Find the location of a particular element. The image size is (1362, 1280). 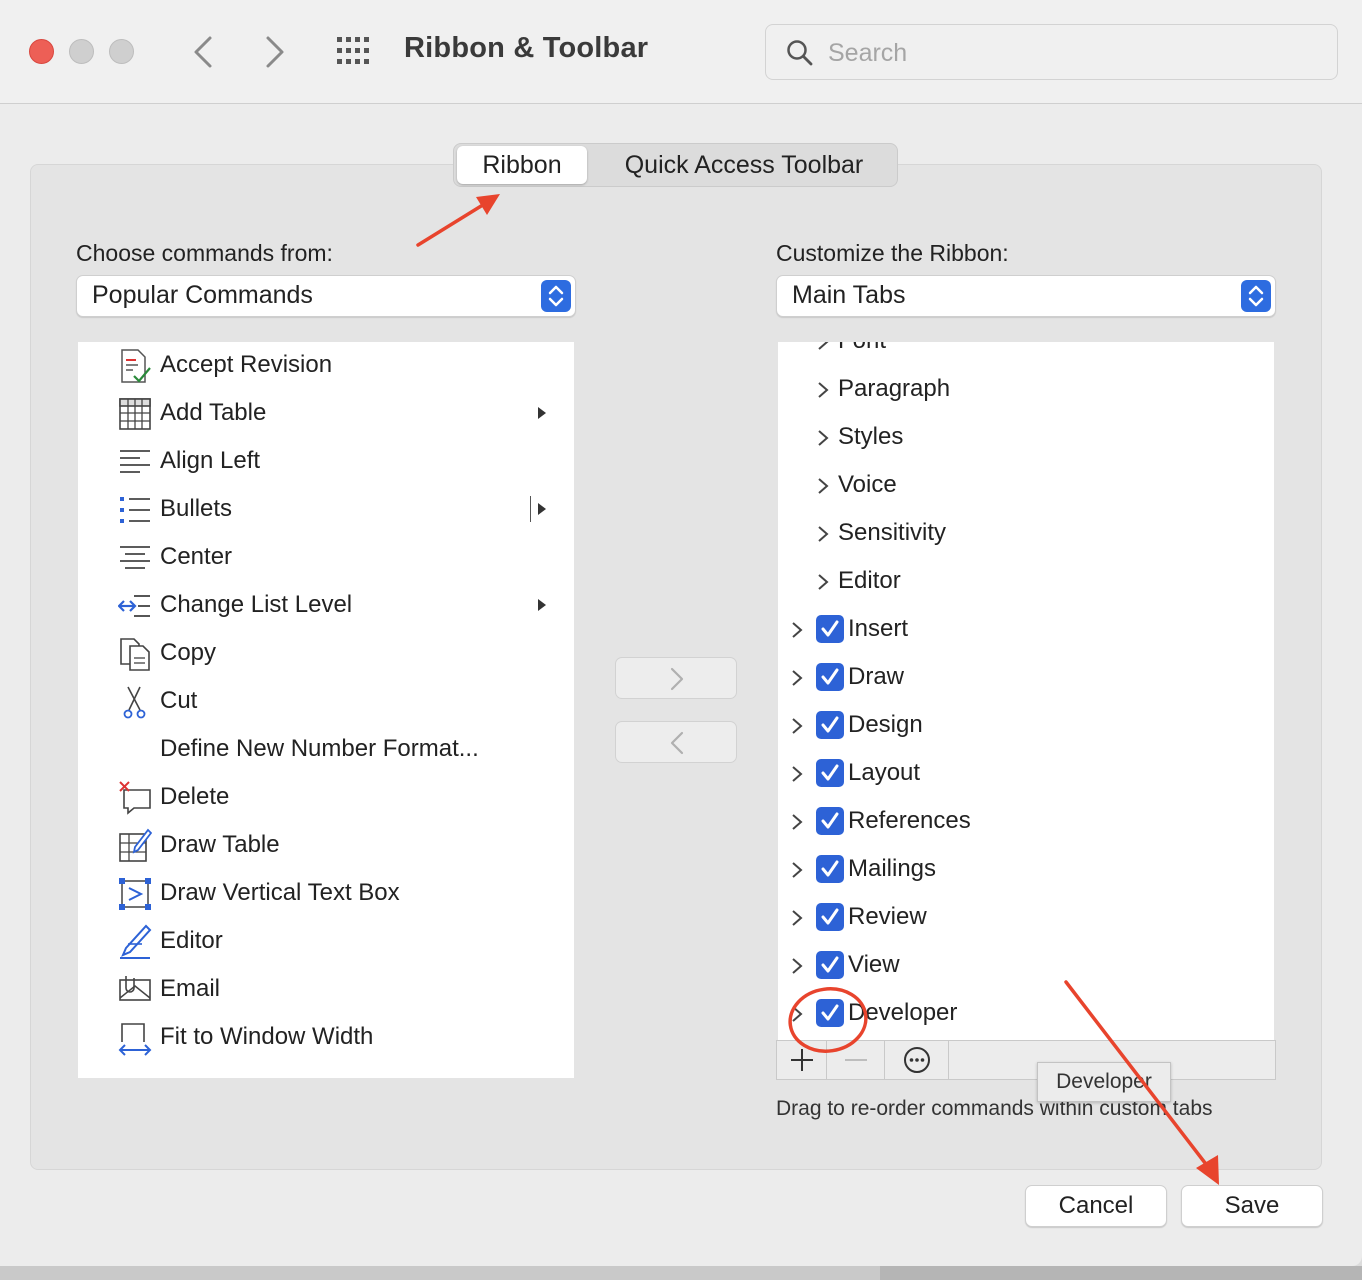

list-item: Editor is located at coordinates (325, 942).